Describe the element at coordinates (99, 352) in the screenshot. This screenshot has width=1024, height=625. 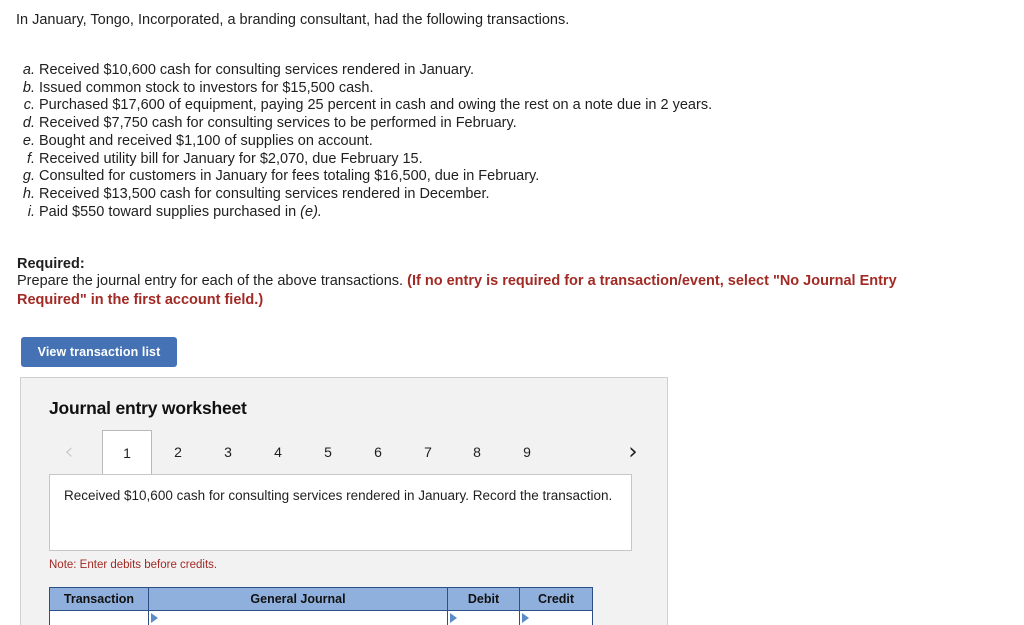
I see `view-transaction-list-button: View transaction list` at that location.